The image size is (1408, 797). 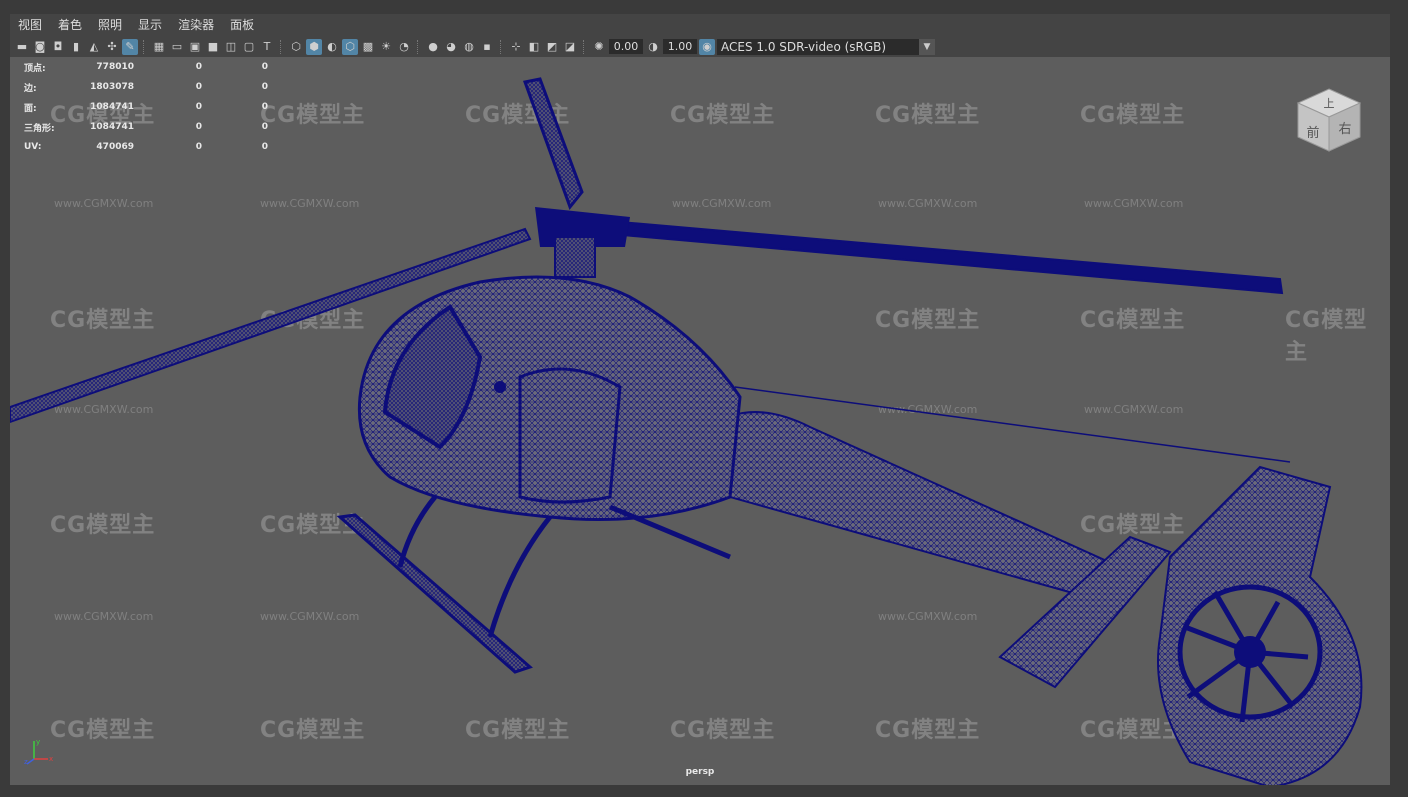 I want to click on chevron-down-icon: ▼, so click(x=927, y=46).